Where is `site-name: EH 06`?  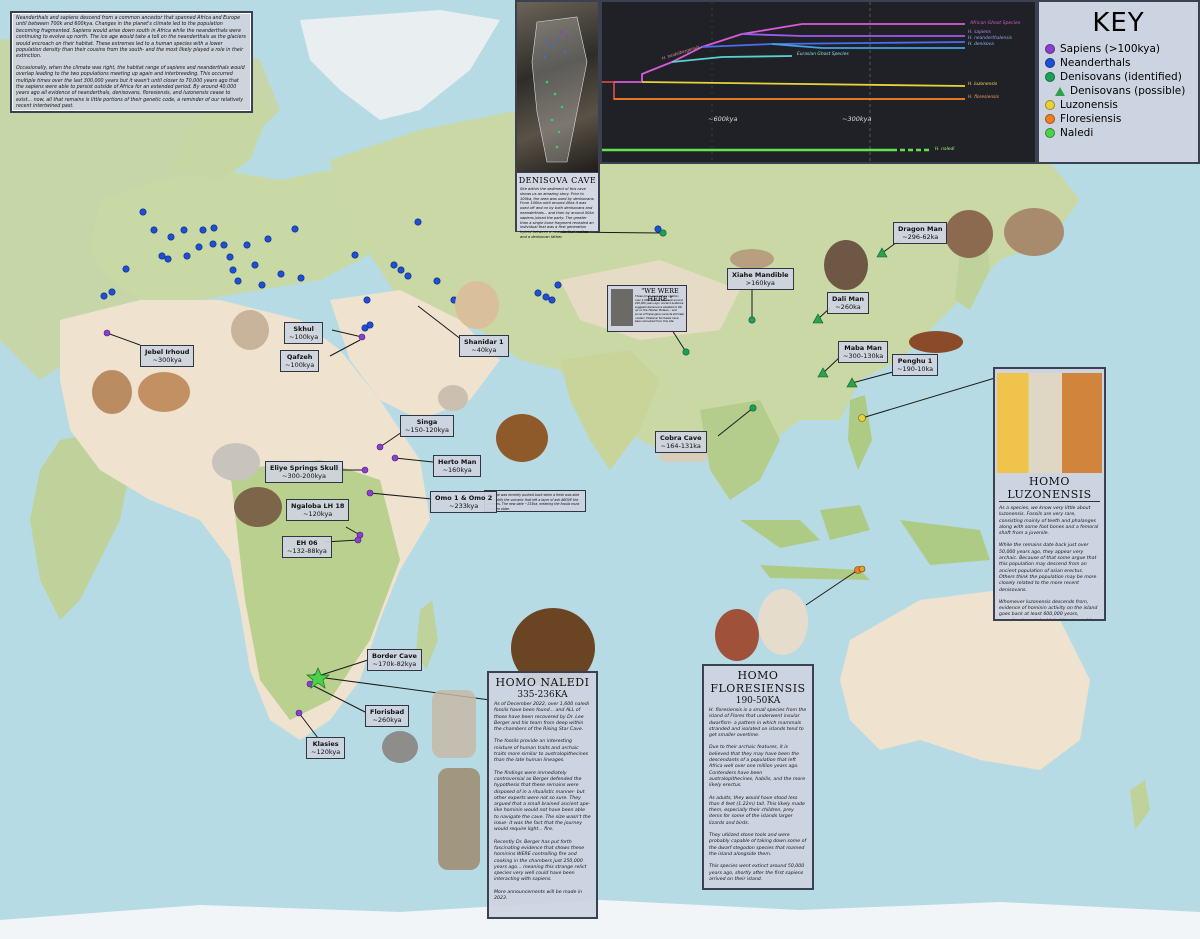
site-name: EH 06 is located at coordinates (307, 543).